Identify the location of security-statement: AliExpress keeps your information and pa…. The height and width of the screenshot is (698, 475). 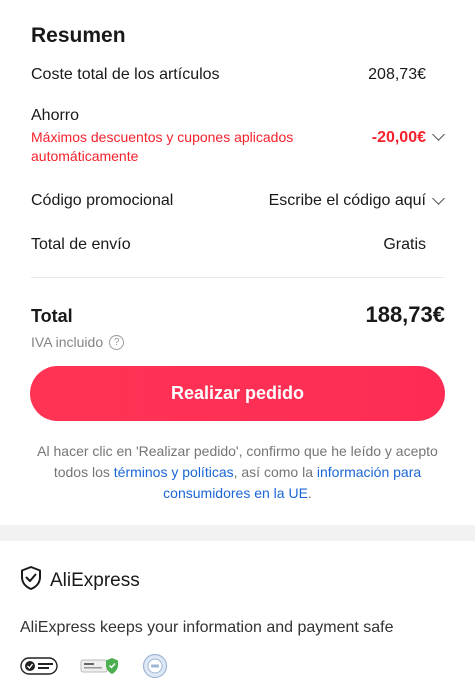
(207, 627).